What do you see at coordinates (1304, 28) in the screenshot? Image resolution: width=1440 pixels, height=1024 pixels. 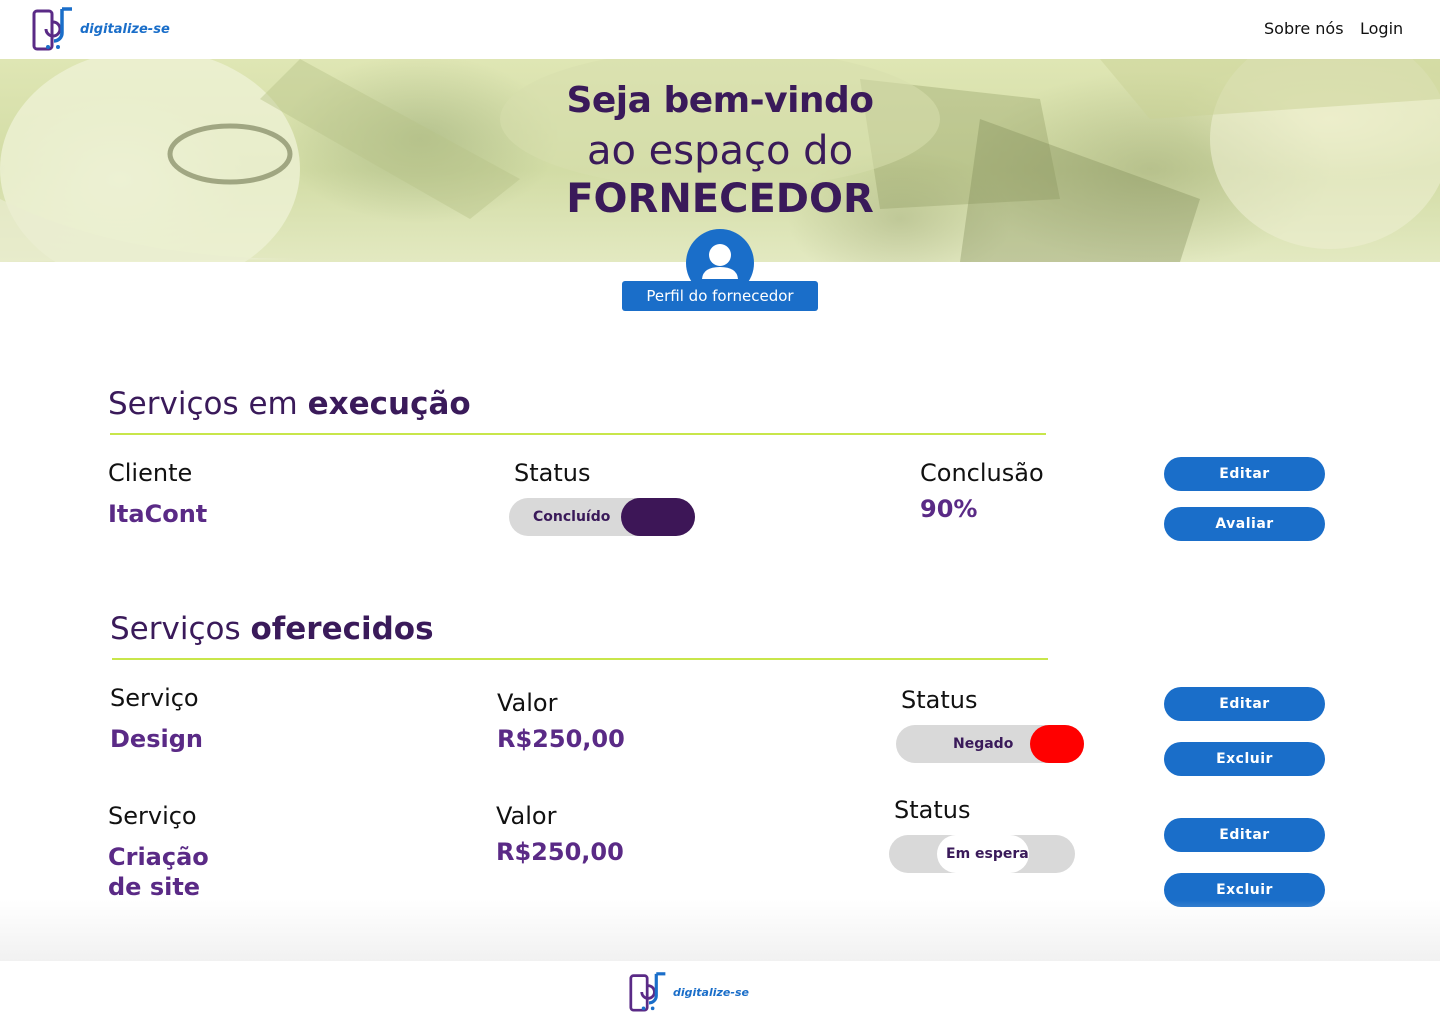 I see `nav-about-link: Sobre nós` at bounding box center [1304, 28].